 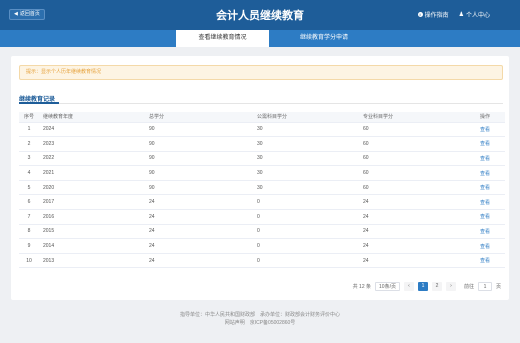 I want to click on guide-link: i 操作指南, so click(x=433, y=14).